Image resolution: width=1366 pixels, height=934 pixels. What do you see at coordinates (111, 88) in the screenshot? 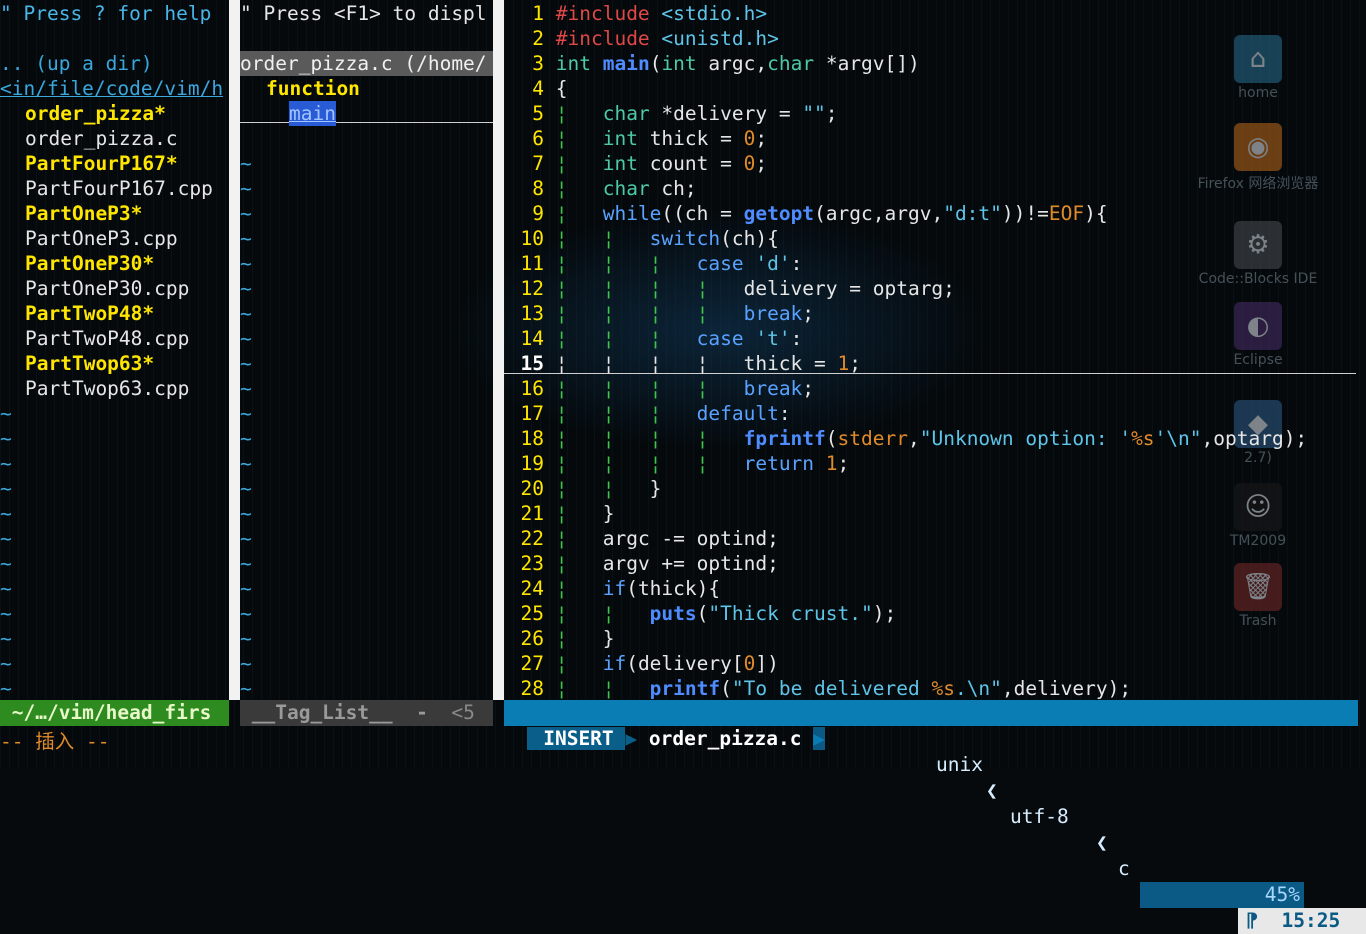
I see `nerdtree-cwd: <in/file/code/vim/h` at bounding box center [111, 88].